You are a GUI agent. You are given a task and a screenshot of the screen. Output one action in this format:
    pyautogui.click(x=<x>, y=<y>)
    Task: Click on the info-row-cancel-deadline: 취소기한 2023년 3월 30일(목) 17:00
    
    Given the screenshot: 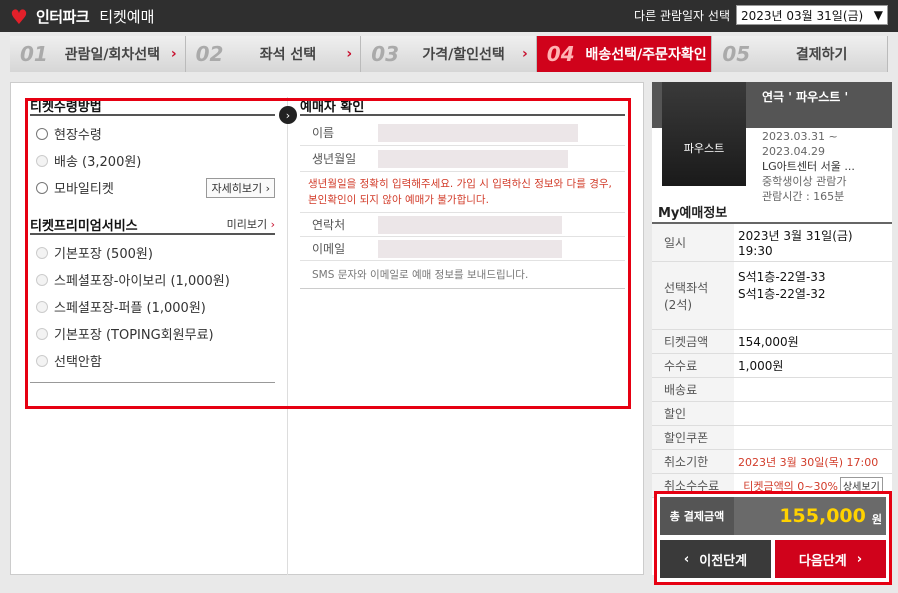 What is the action you would take?
    pyautogui.click(x=772, y=462)
    